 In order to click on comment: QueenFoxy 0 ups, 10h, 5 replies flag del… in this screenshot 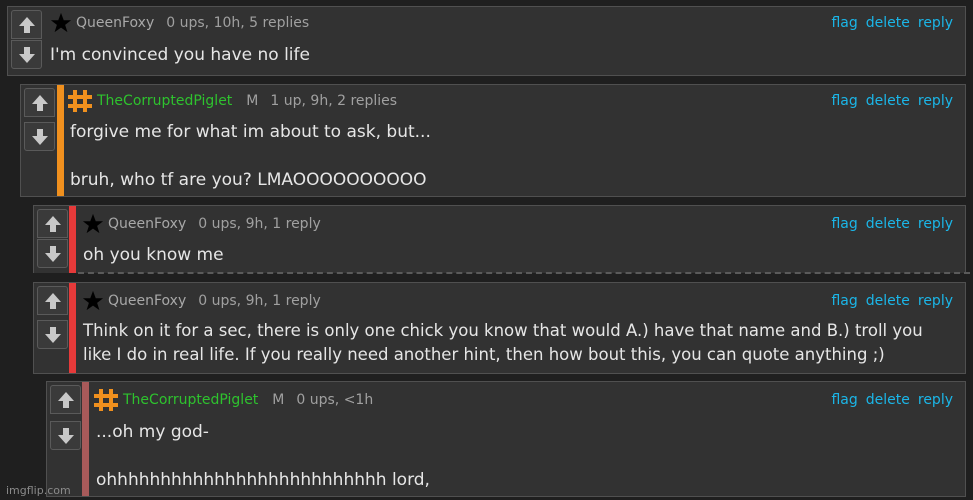, I will do `click(486, 41)`.